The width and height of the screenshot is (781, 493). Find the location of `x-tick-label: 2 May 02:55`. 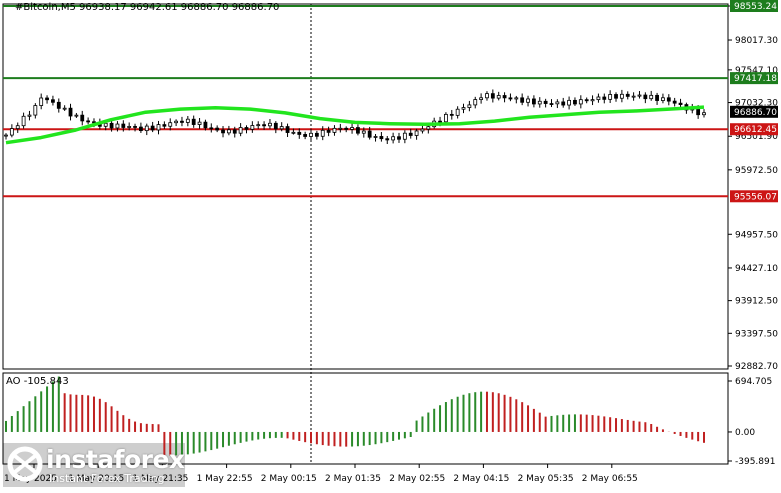

x-tick-label: 2 May 02:55 is located at coordinates (417, 479).